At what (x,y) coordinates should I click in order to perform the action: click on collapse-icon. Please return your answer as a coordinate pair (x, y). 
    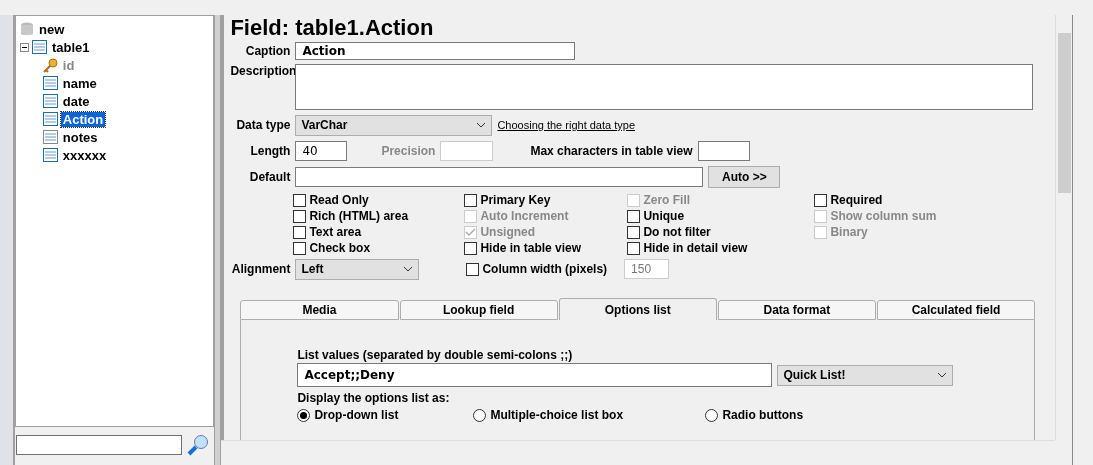
    Looking at the image, I should click on (24, 47).